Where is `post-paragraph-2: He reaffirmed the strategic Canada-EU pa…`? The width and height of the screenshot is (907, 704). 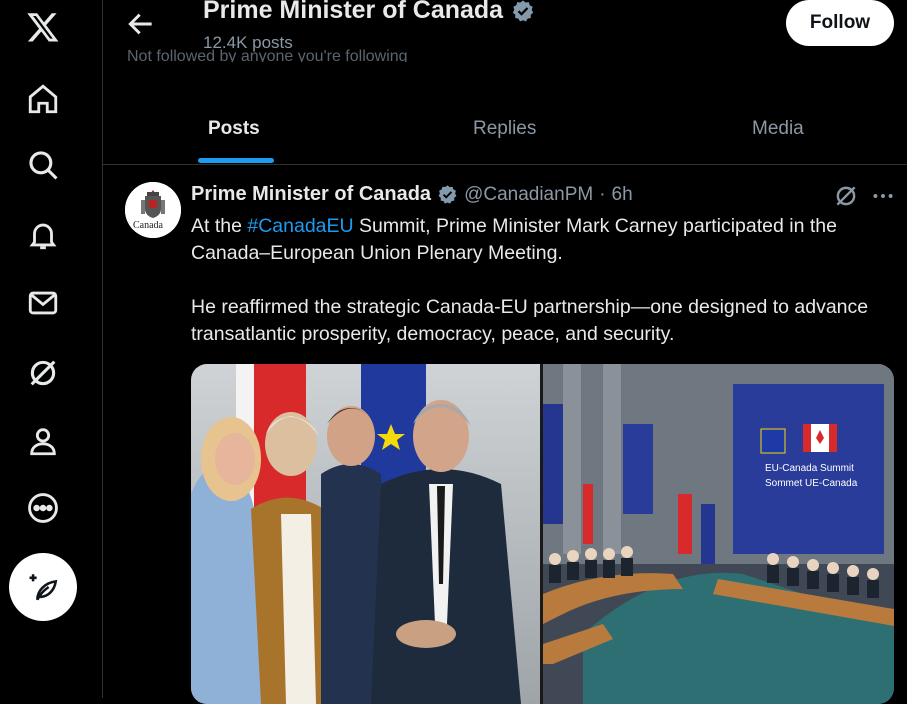 post-paragraph-2: He reaffirmed the strategic Canada-EU pa… is located at coordinates (530, 320).